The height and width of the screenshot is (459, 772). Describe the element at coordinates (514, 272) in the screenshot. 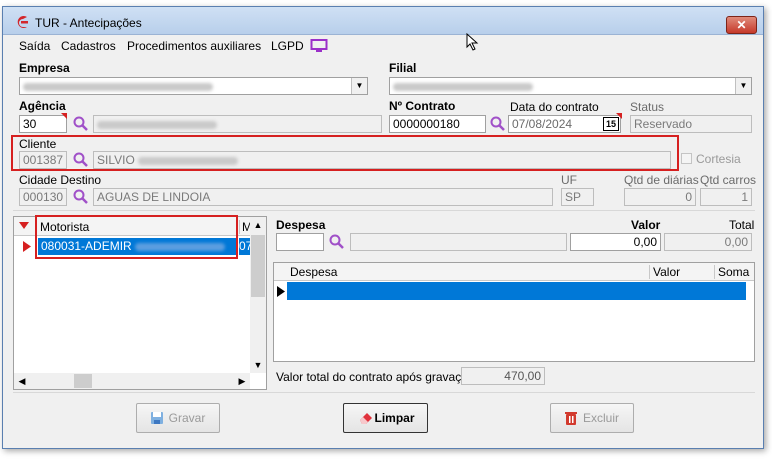

I see `despesa-grid-header: Despesa Valor Soma` at that location.